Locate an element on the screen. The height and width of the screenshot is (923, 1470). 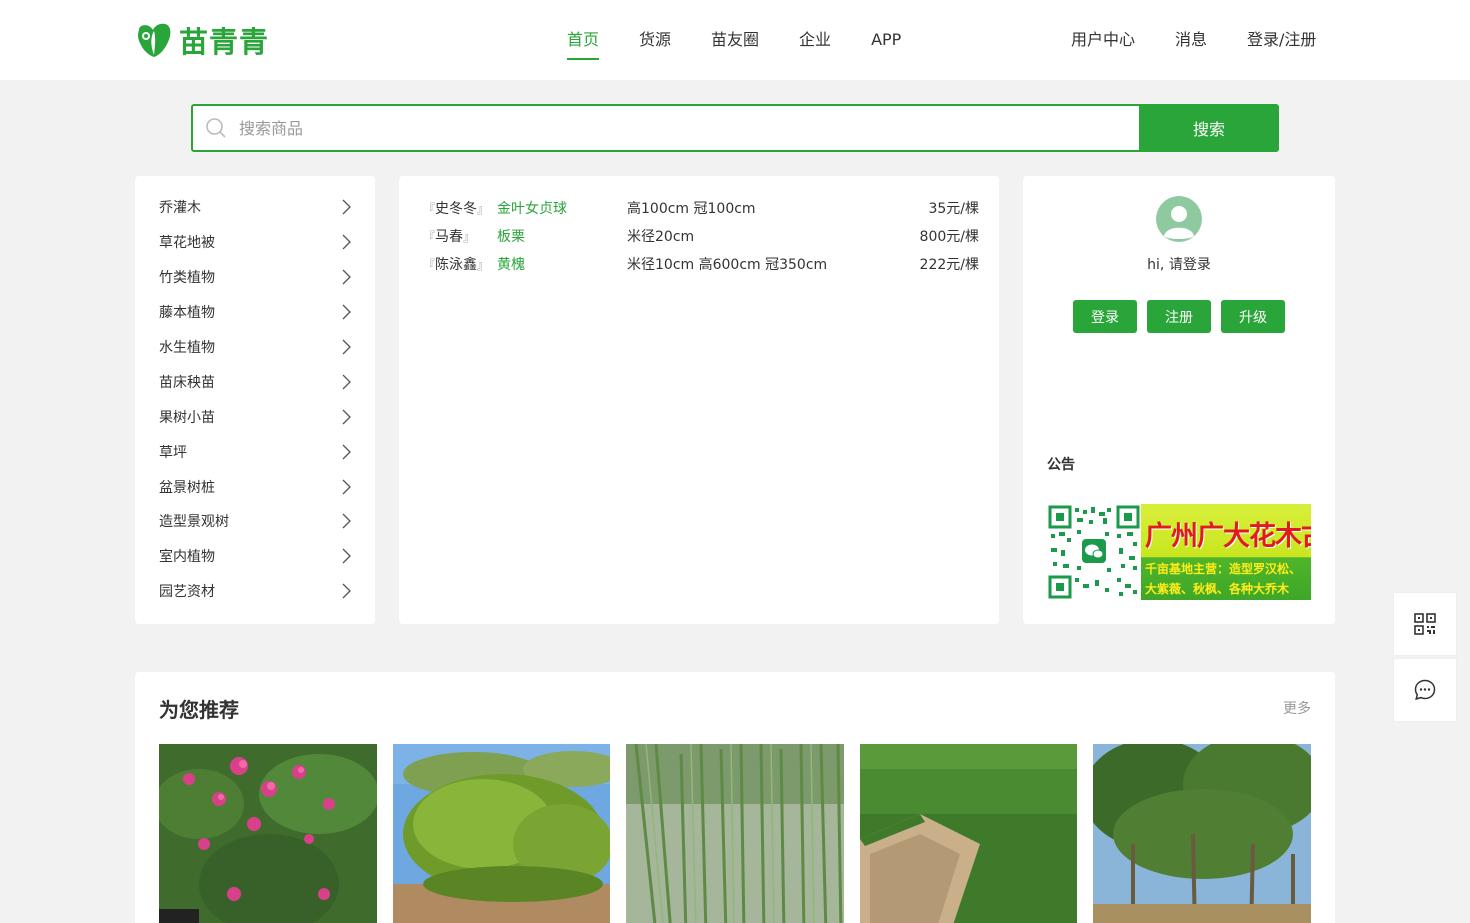
register-button: 注册 is located at coordinates (1179, 316).